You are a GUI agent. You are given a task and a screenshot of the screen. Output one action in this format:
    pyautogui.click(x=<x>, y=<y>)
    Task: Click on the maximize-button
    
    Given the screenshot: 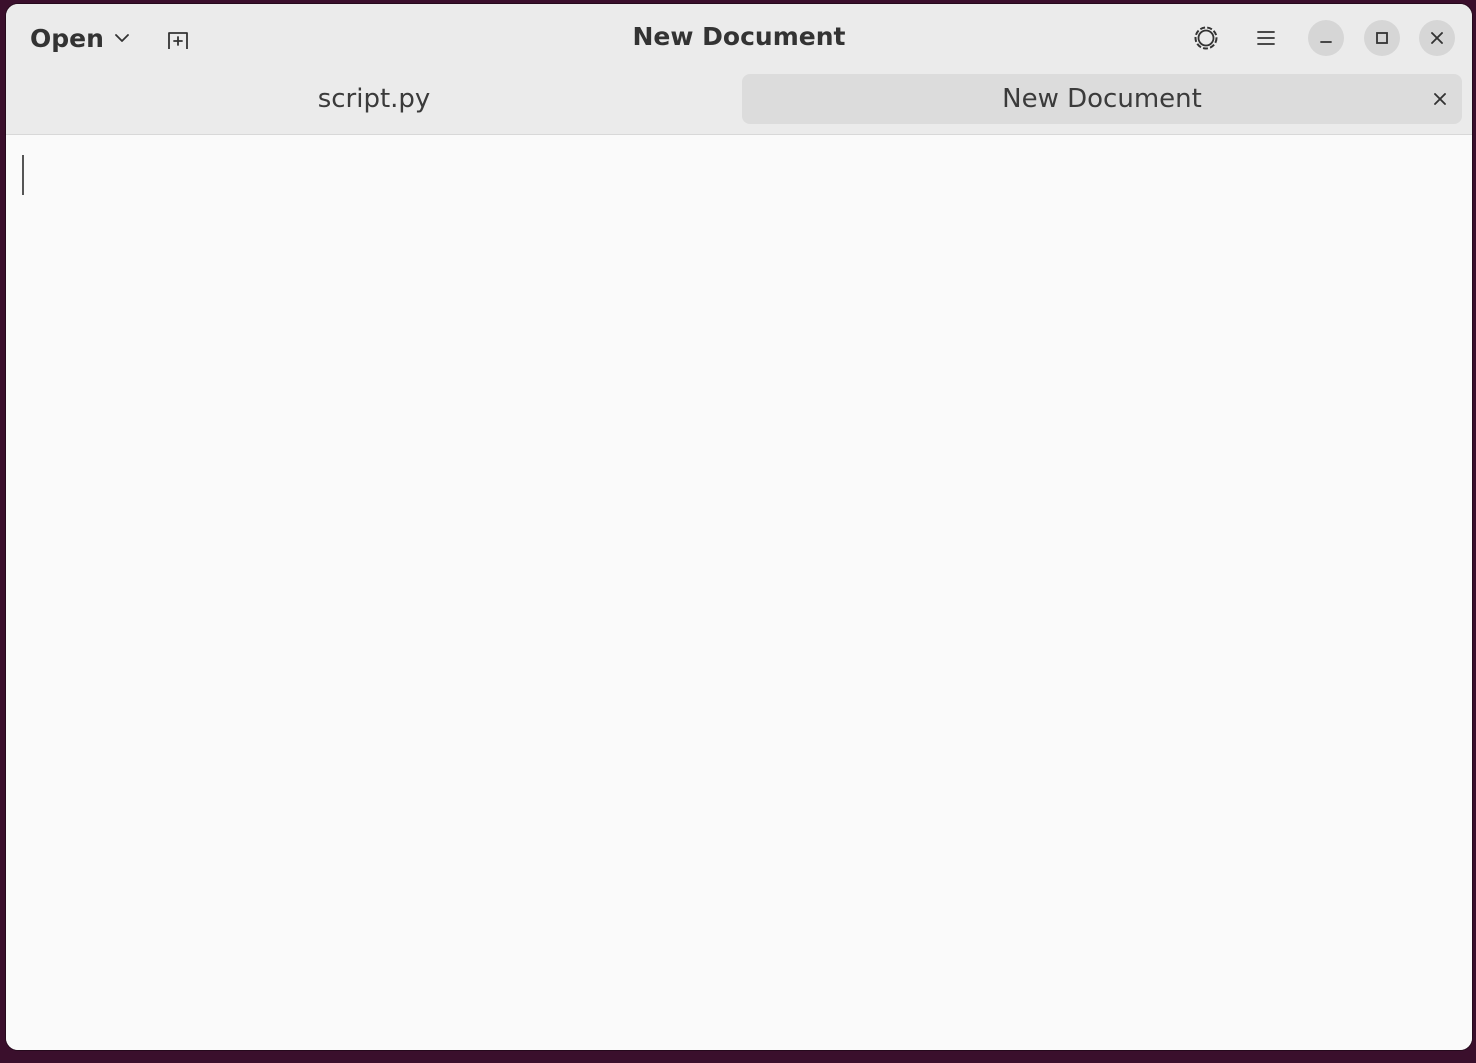 What is the action you would take?
    pyautogui.click(x=1382, y=38)
    